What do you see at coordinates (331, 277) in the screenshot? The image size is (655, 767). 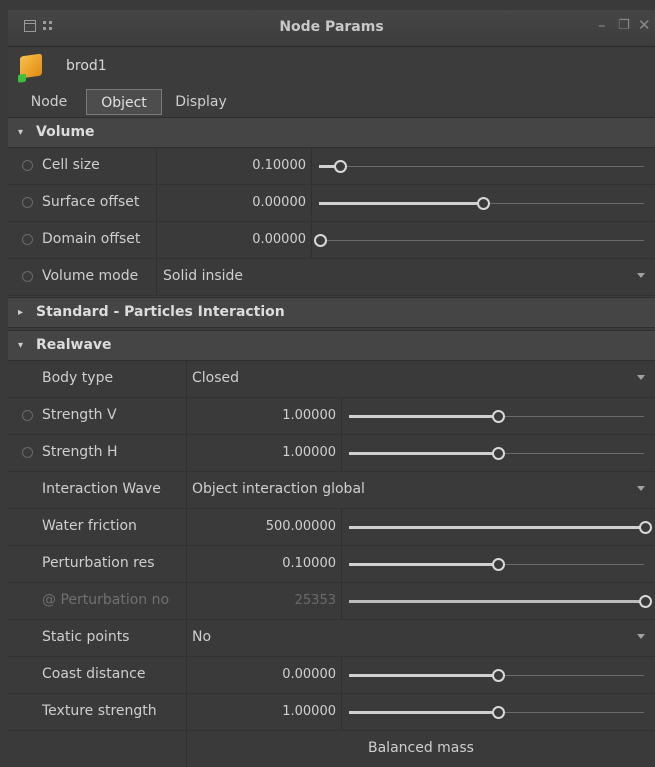 I see `row-volume-mode: Volume mode Solid inside` at bounding box center [331, 277].